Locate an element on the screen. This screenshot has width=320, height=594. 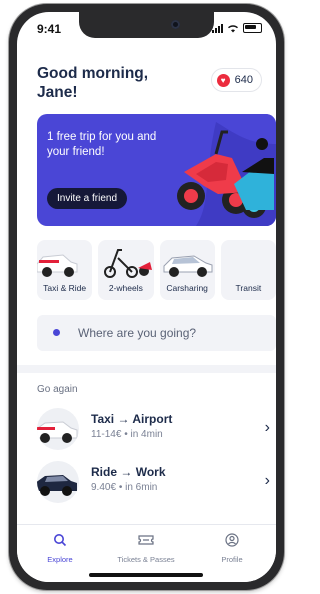
status-time: 9:41 is located at coordinates (49, 29).